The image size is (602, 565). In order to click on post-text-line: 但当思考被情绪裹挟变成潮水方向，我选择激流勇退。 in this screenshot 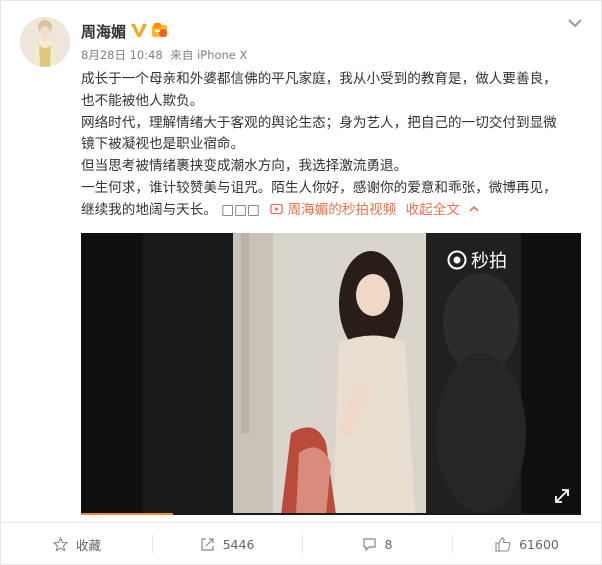, I will do `click(244, 166)`.